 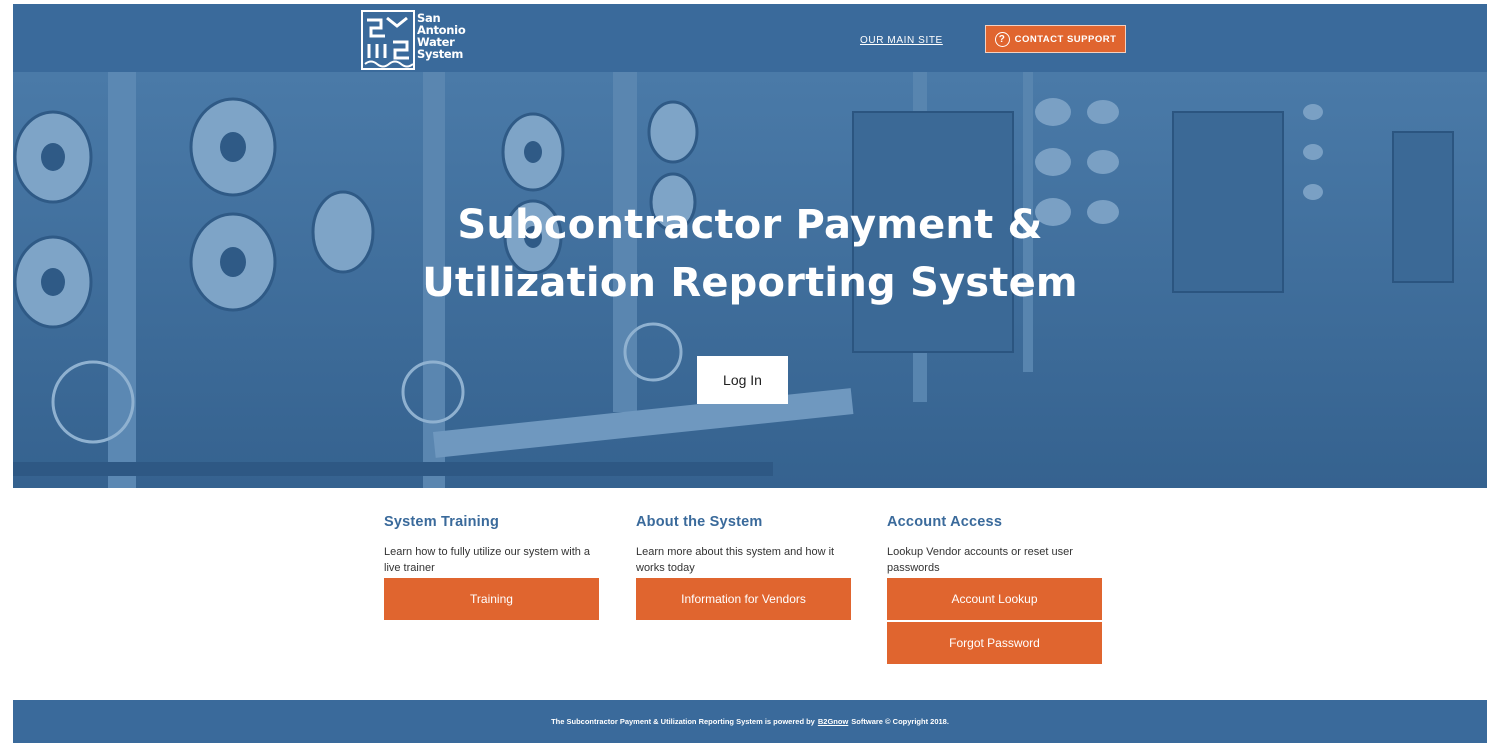 What do you see at coordinates (441, 36) in the screenshot?
I see `logo-wordmark: San Antonio Water System` at bounding box center [441, 36].